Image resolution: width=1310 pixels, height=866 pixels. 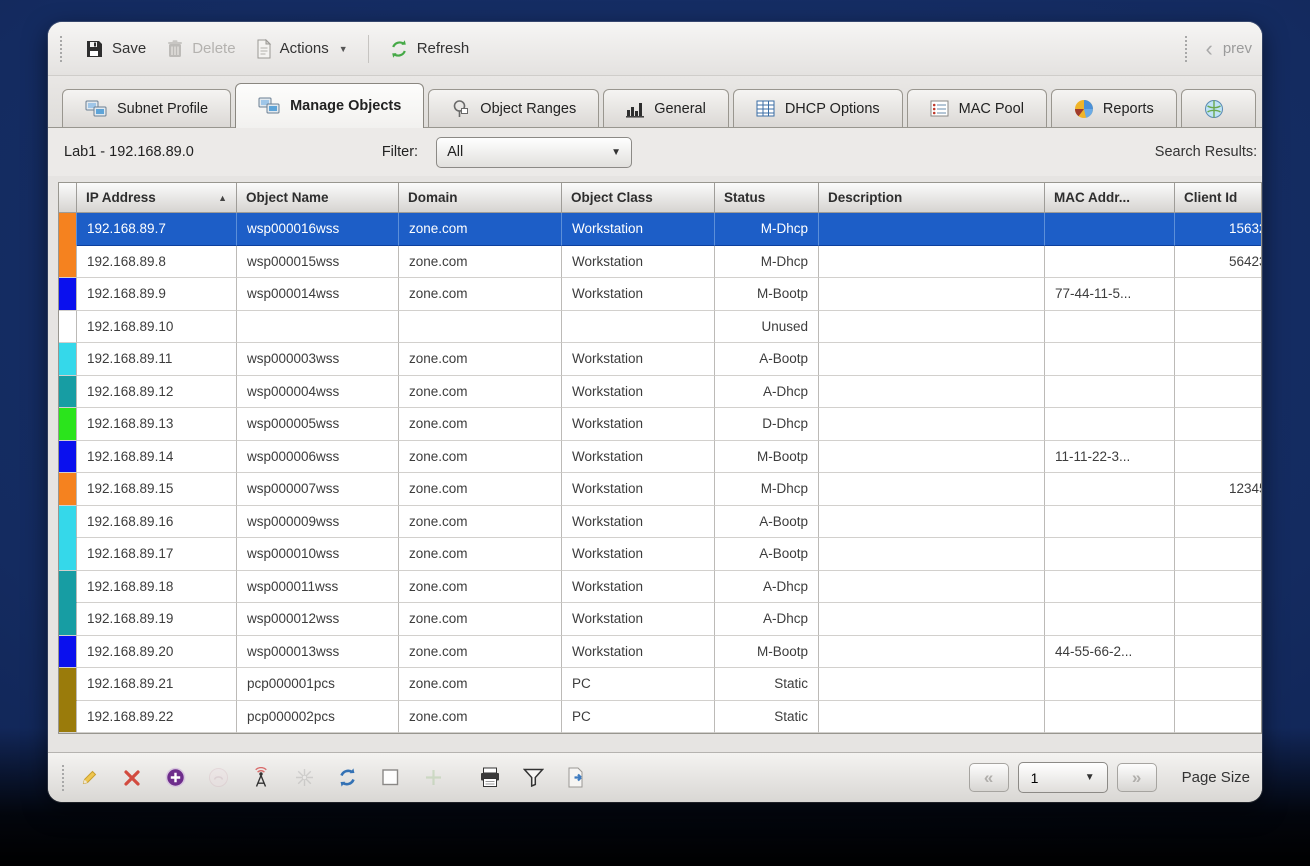 What do you see at coordinates (666, 108) in the screenshot?
I see `tab-general: General` at bounding box center [666, 108].